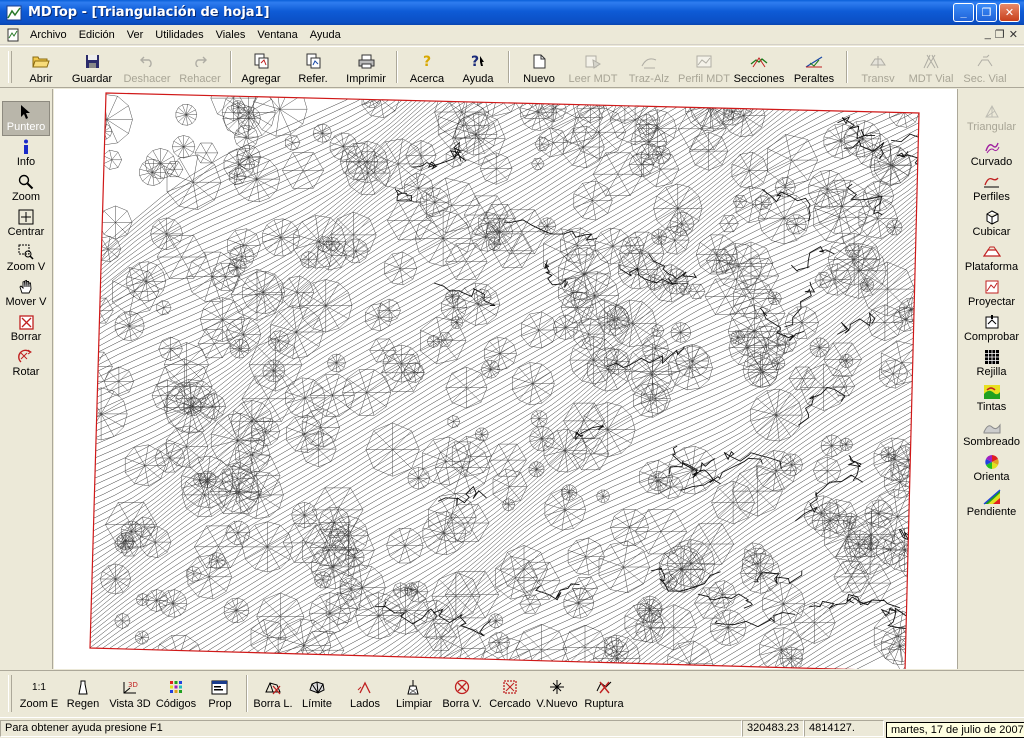 The width and height of the screenshot is (1024, 738). I want to click on new-vertex-button: V.Nuevo, so click(557, 693).